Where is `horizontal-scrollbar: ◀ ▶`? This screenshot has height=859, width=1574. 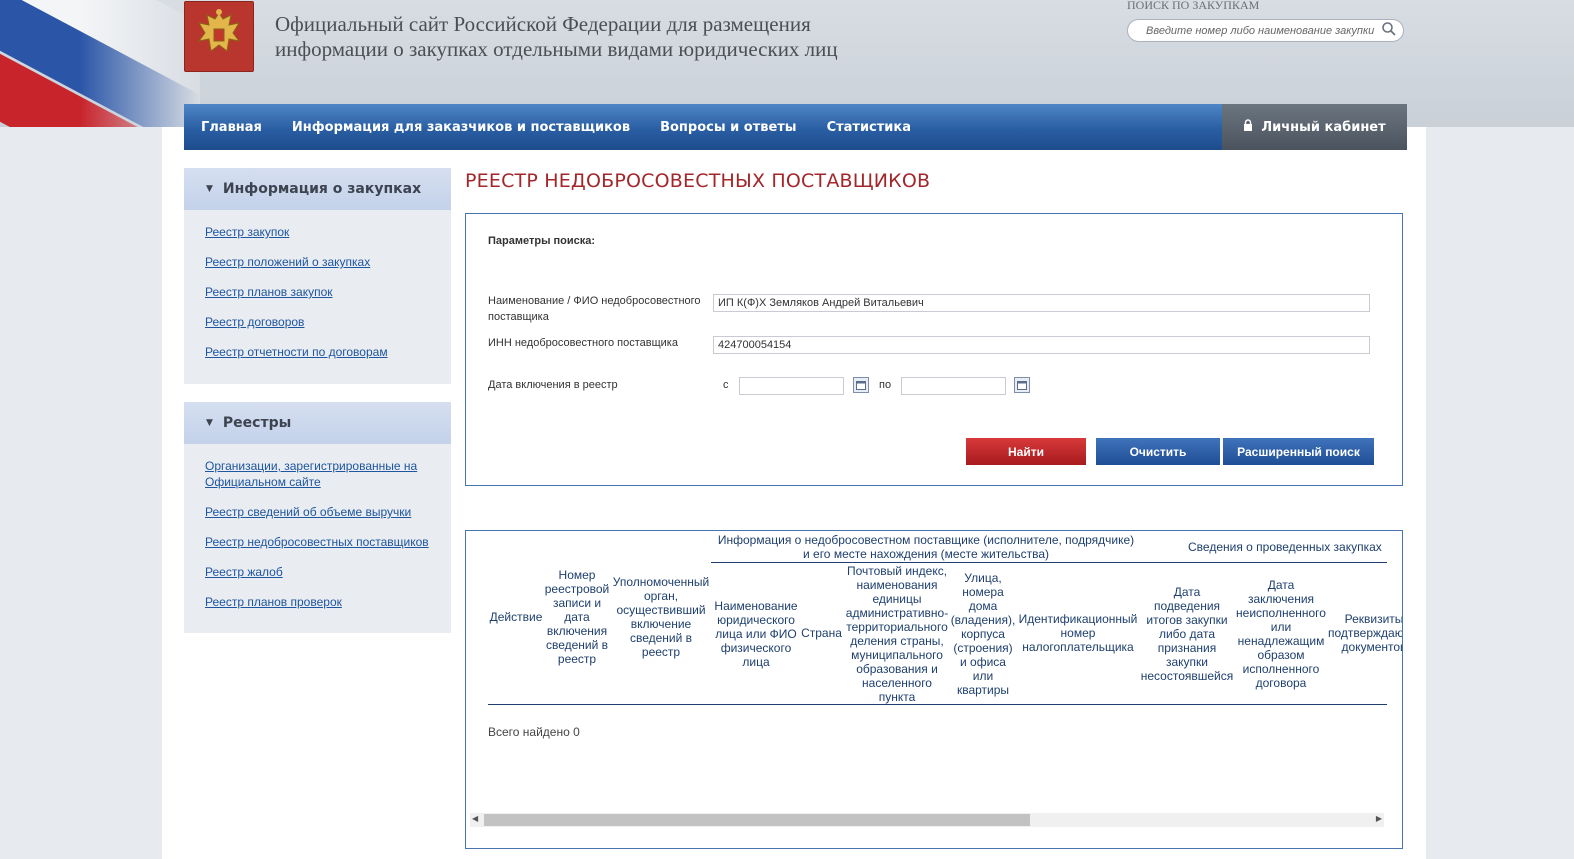 horizontal-scrollbar: ◀ ▶ is located at coordinates (927, 820).